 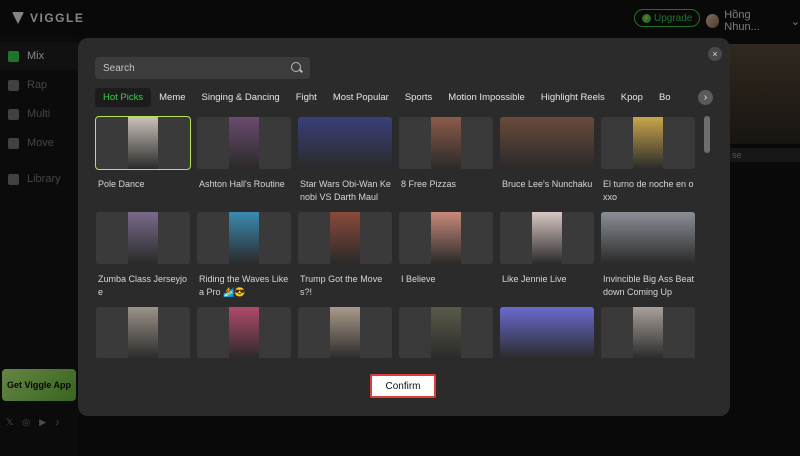 What do you see at coordinates (707, 134) in the screenshot?
I see `scrollbar` at bounding box center [707, 134].